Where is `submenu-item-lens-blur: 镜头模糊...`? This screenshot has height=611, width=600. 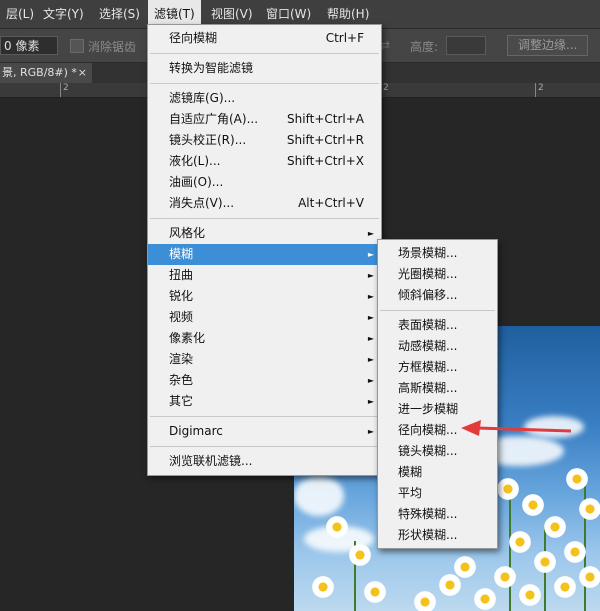 submenu-item-lens-blur: 镜头模糊... is located at coordinates (437, 451).